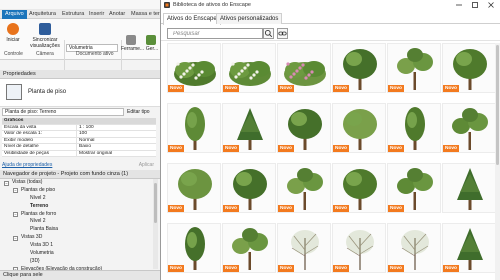 The image size is (500, 280). What do you see at coordinates (80, 230) in the screenshot?
I see `browser-tree-node: Planta Baixa` at bounding box center [80, 230].